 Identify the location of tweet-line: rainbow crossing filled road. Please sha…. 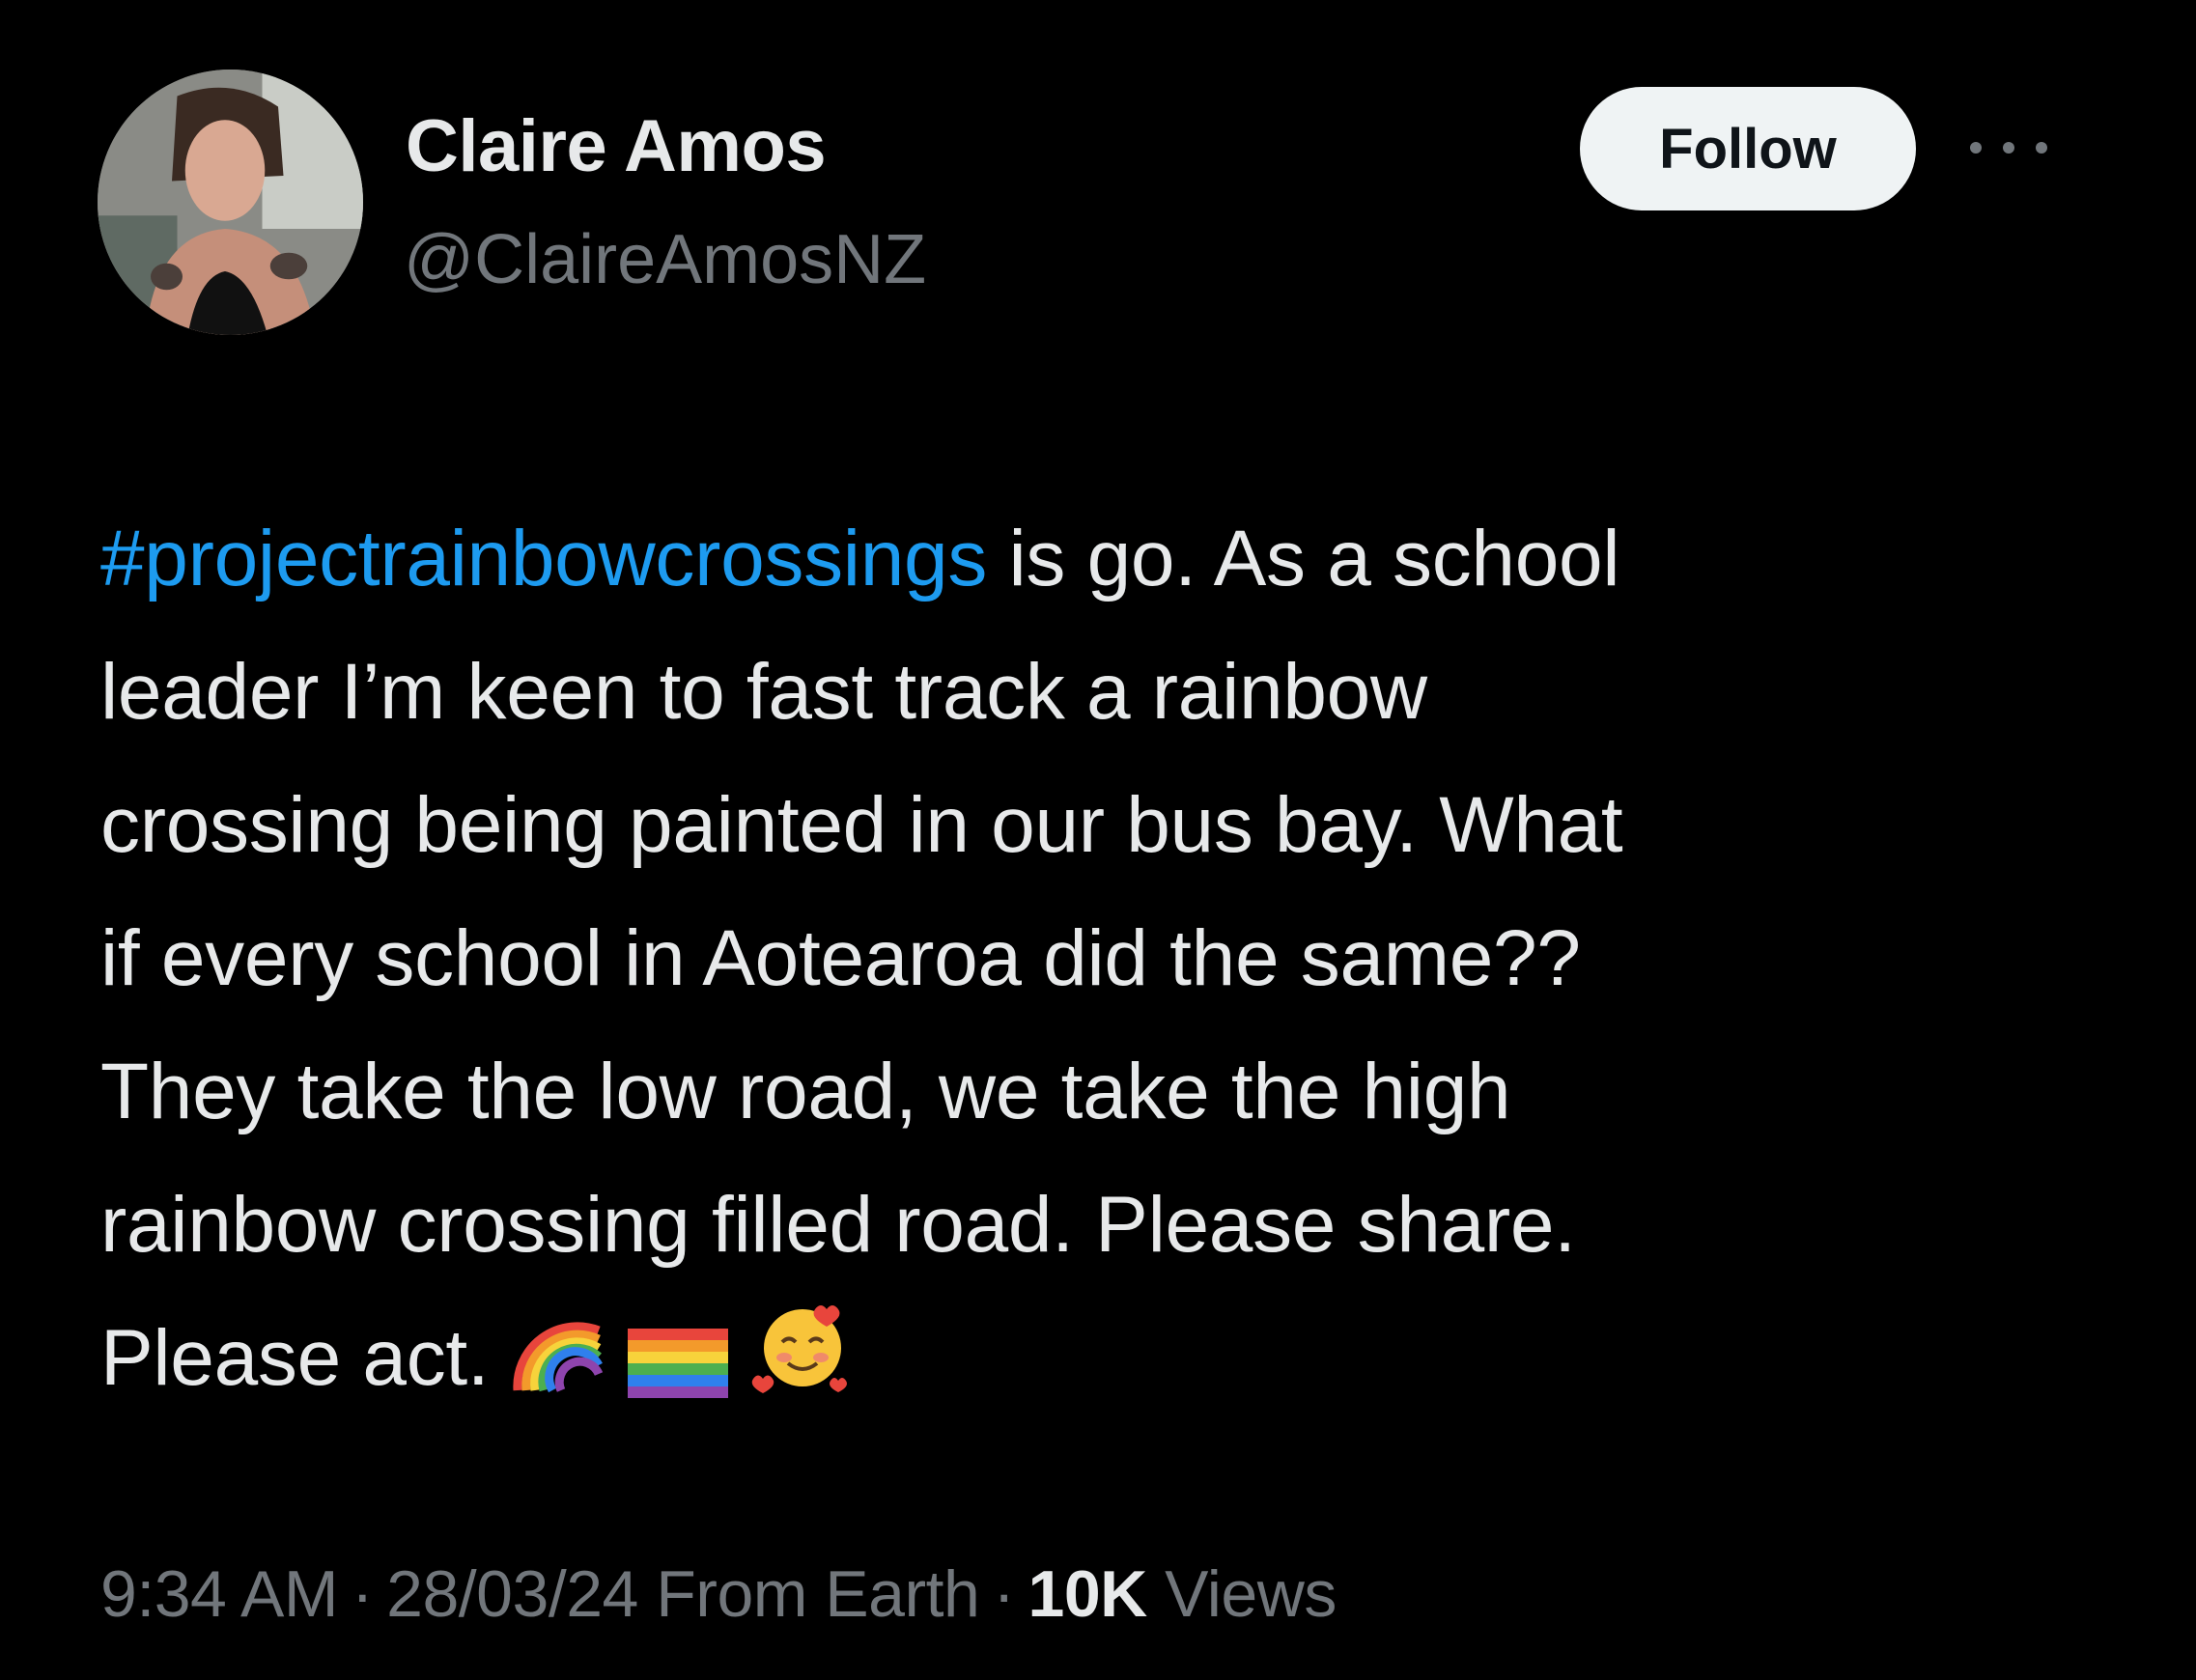
(838, 1225).